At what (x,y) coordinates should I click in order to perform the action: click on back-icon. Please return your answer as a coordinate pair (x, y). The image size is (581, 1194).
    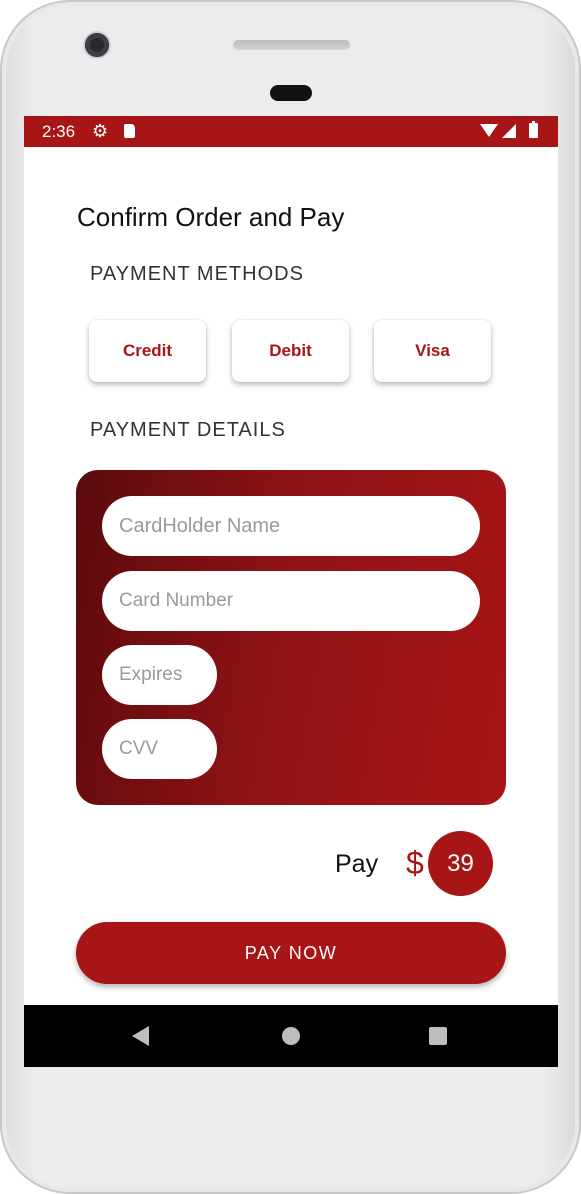
    Looking at the image, I should click on (140, 1036).